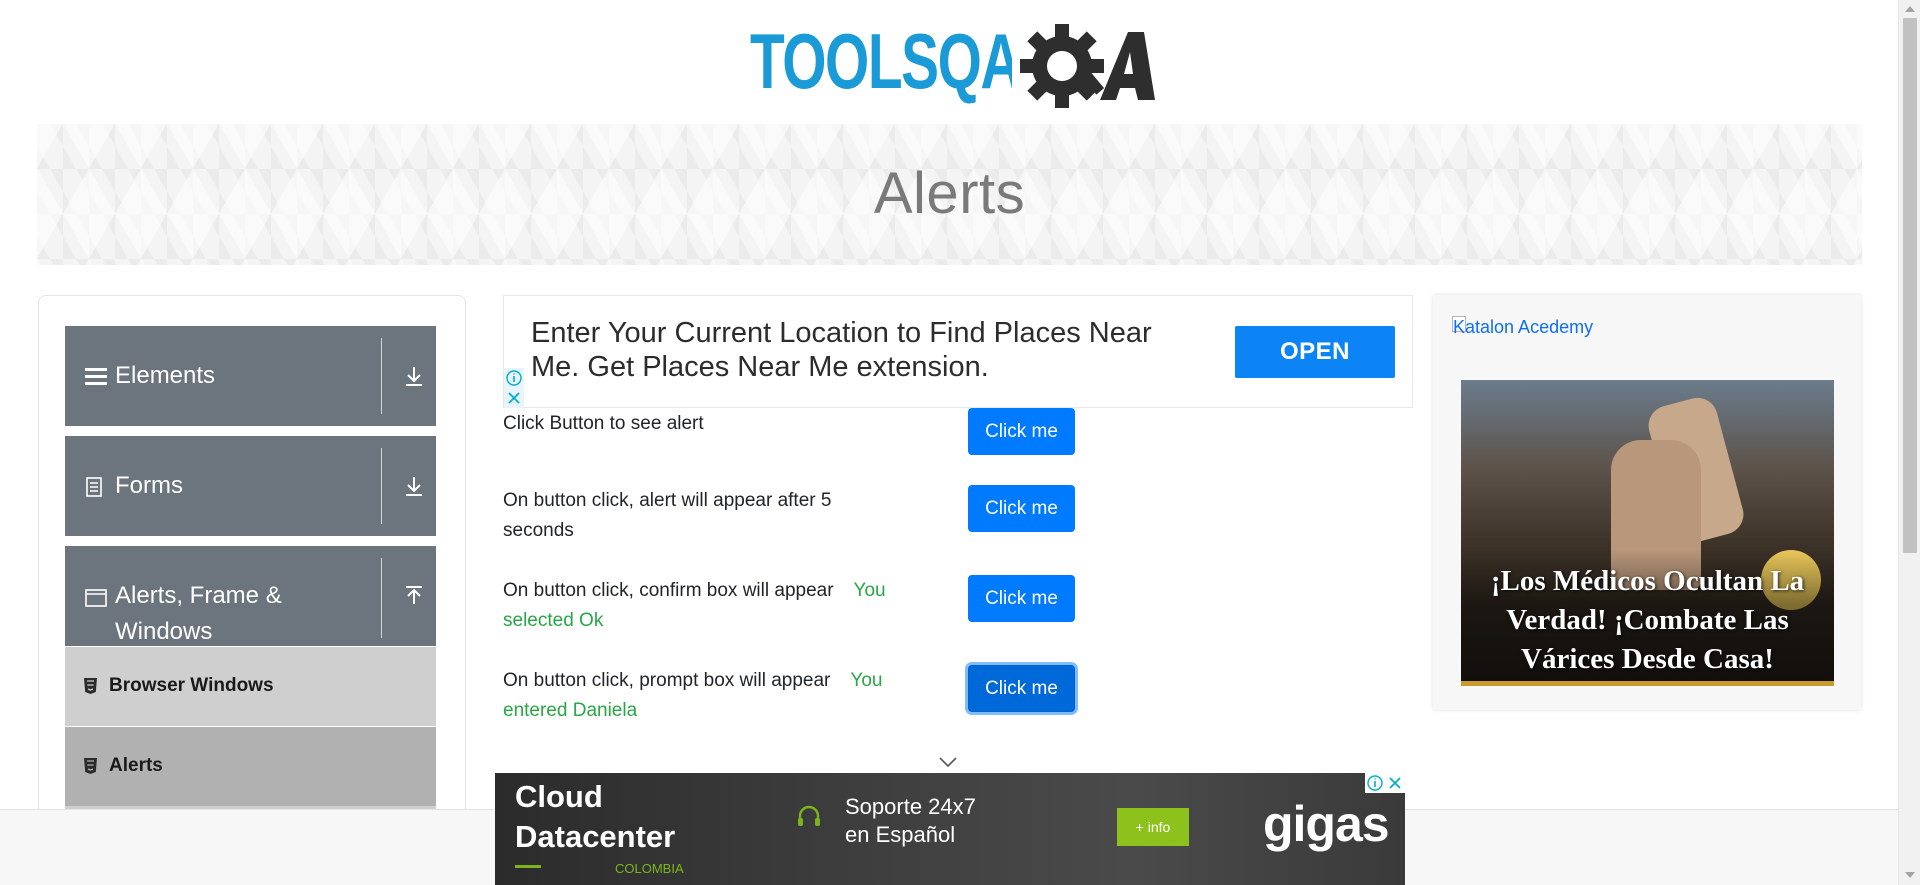 The height and width of the screenshot is (885, 1920). I want to click on ad-support-line: Soporte 24x7, so click(910, 806).